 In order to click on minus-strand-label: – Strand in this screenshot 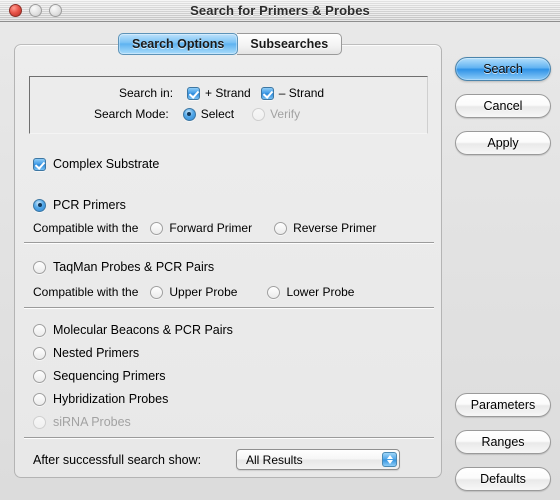, I will do `click(301, 93)`.